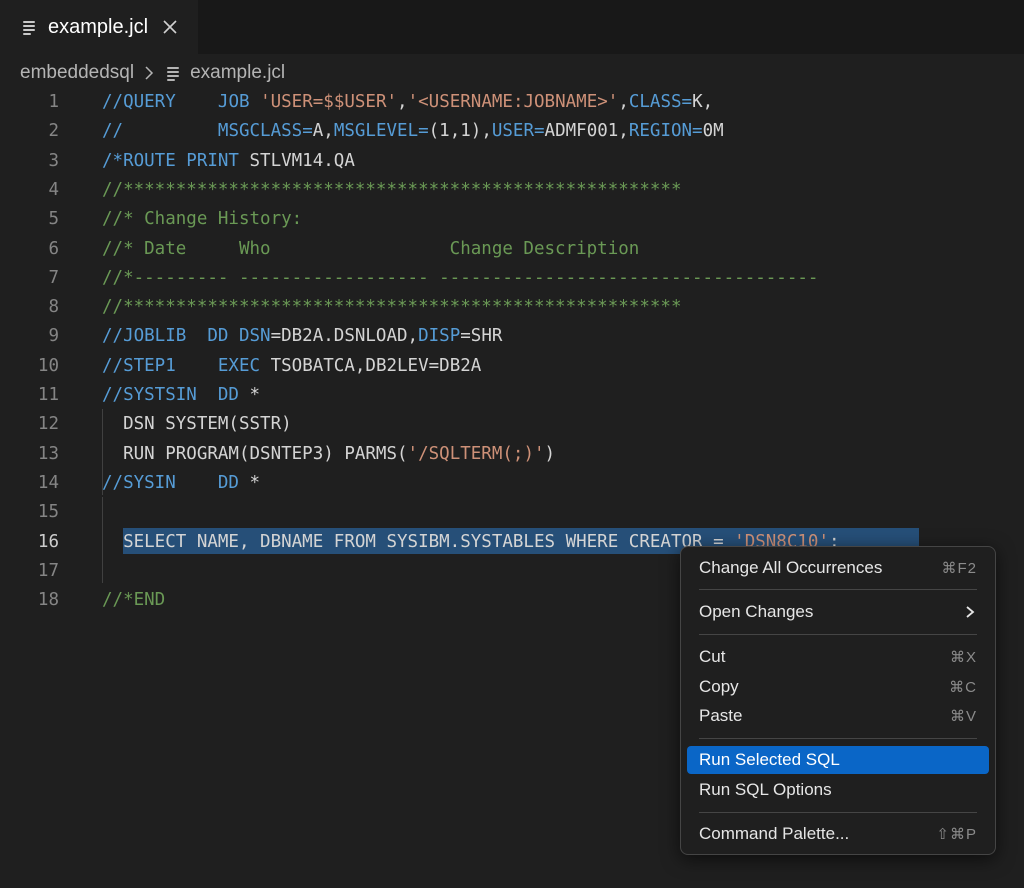  Describe the element at coordinates (53, 219) in the screenshot. I see `line-number: 5` at that location.